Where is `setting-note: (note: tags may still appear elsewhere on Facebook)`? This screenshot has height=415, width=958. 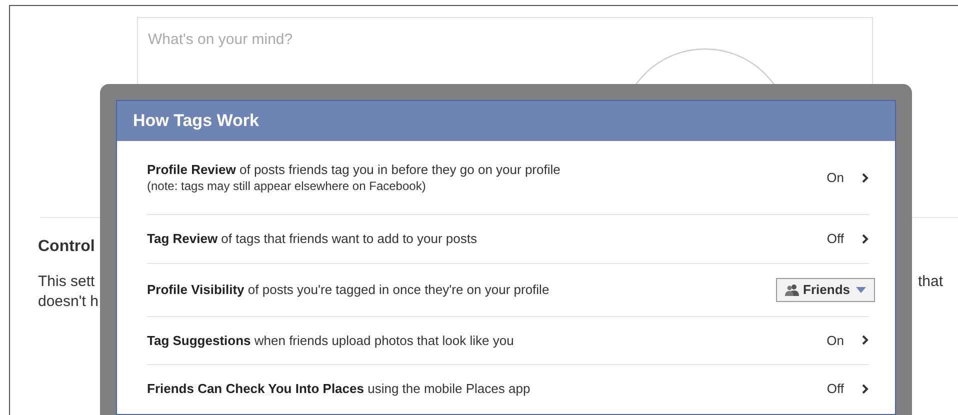
setting-note: (note: tags may still appear elsewhere on Facebook) is located at coordinates (287, 186).